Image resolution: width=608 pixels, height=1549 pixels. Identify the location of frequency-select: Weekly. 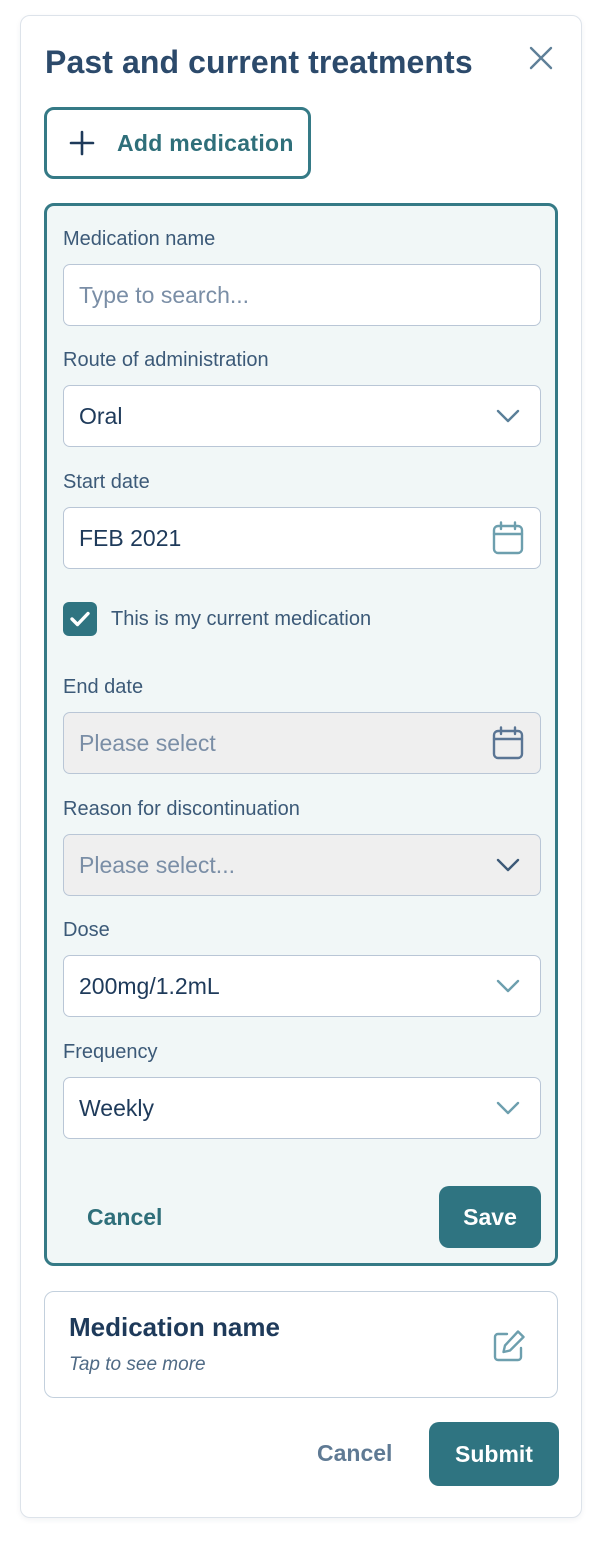
(302, 1108).